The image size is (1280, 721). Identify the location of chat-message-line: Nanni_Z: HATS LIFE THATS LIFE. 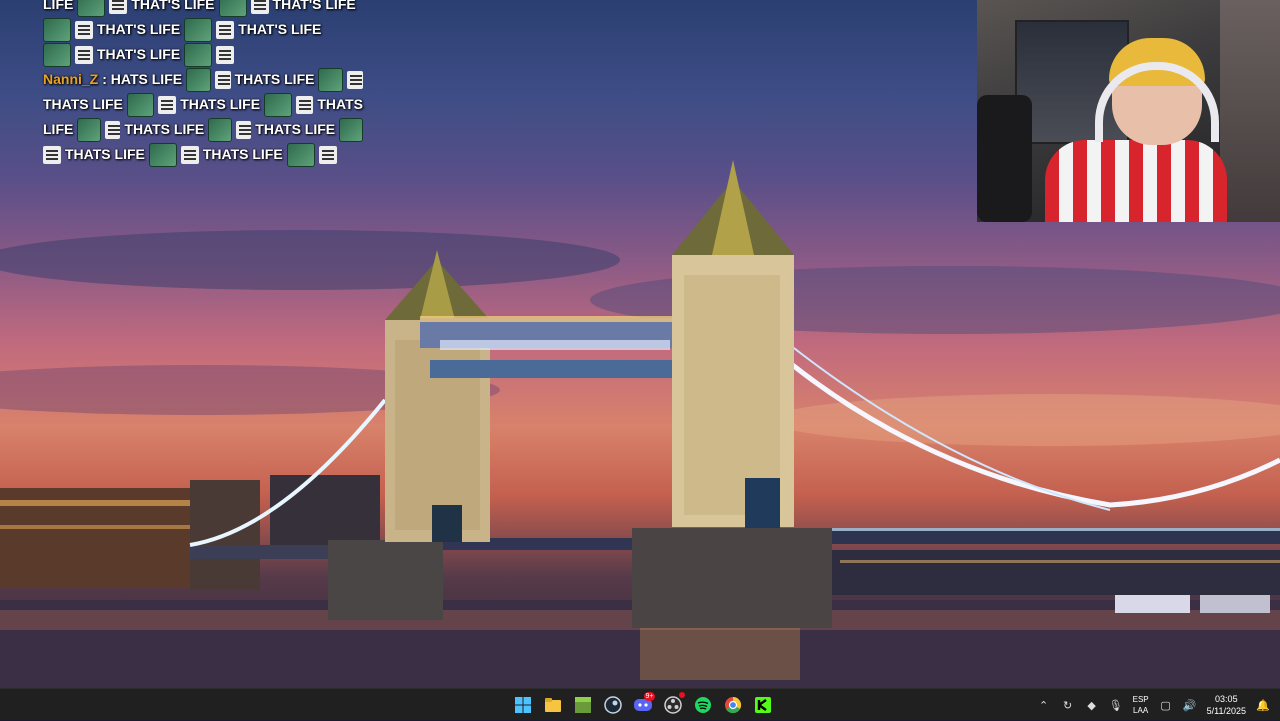
(203, 79).